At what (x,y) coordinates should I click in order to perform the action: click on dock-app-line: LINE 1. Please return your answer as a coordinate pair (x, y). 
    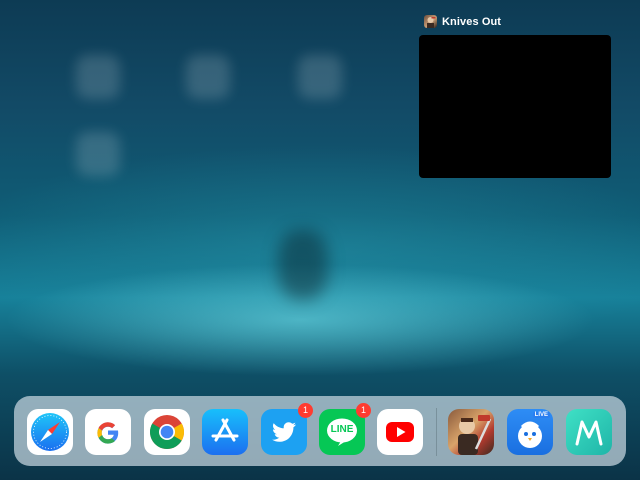
    Looking at the image, I should click on (345, 429).